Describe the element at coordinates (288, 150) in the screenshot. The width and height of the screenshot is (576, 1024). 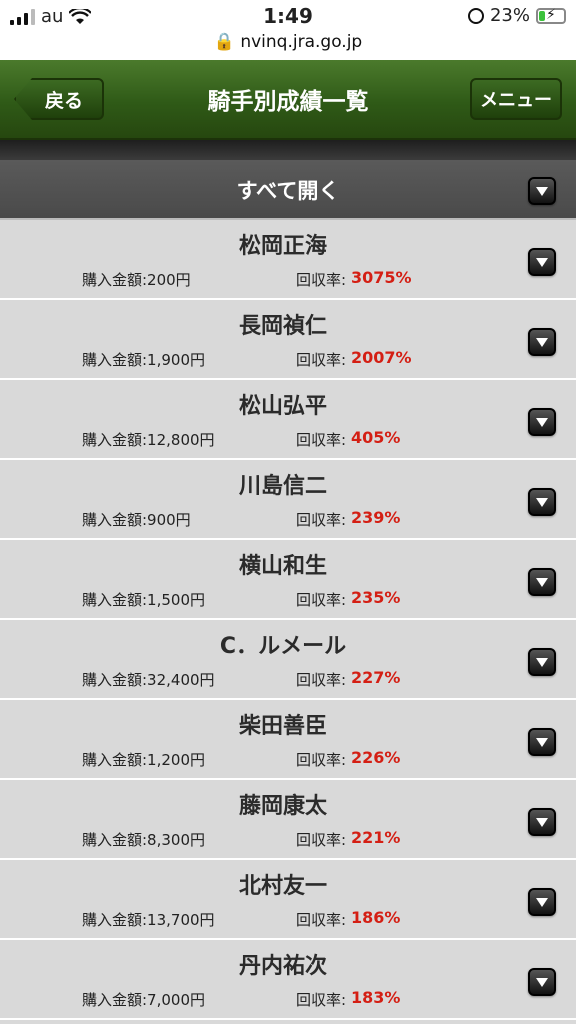
I see `header-divider` at that location.